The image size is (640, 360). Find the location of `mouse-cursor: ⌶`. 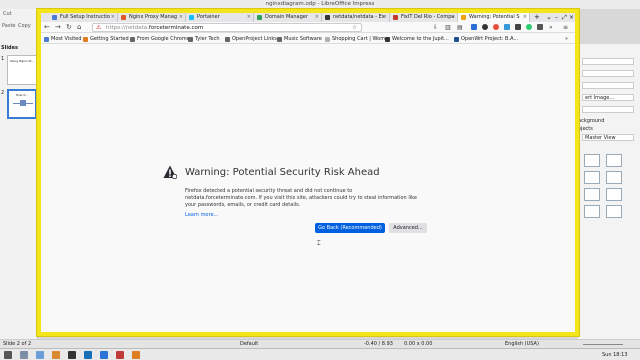

mouse-cursor: ⌶ is located at coordinates (319, 243).